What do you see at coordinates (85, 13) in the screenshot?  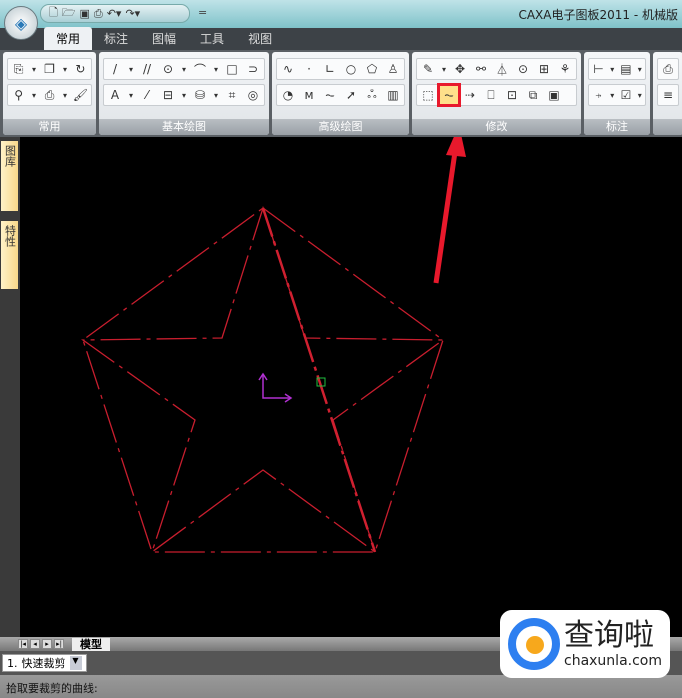 I see `save-icon: ▣` at bounding box center [85, 13].